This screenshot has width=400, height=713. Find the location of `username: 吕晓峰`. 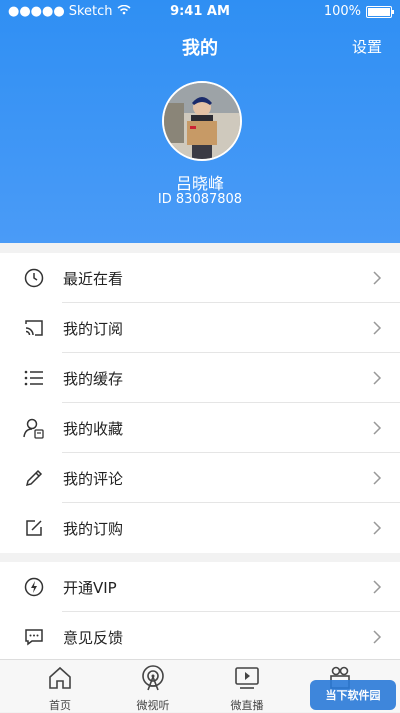

username: 吕晓峰 is located at coordinates (199, 183).